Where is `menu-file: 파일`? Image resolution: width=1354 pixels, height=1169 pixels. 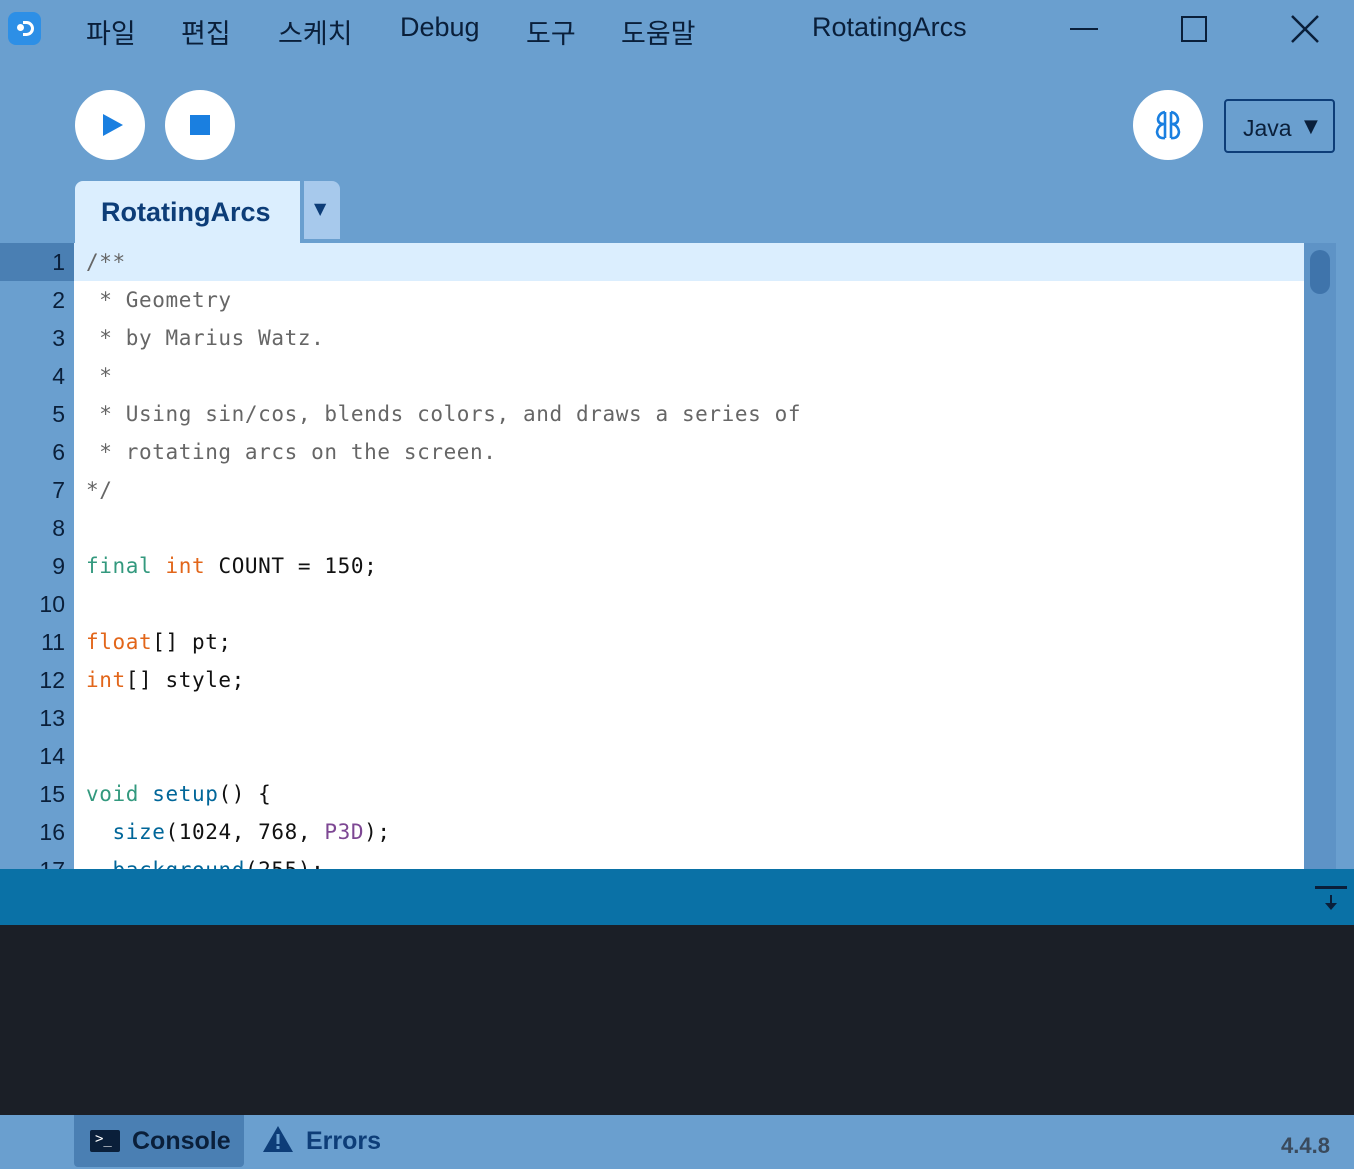 menu-file: 파일 is located at coordinates (111, 31).